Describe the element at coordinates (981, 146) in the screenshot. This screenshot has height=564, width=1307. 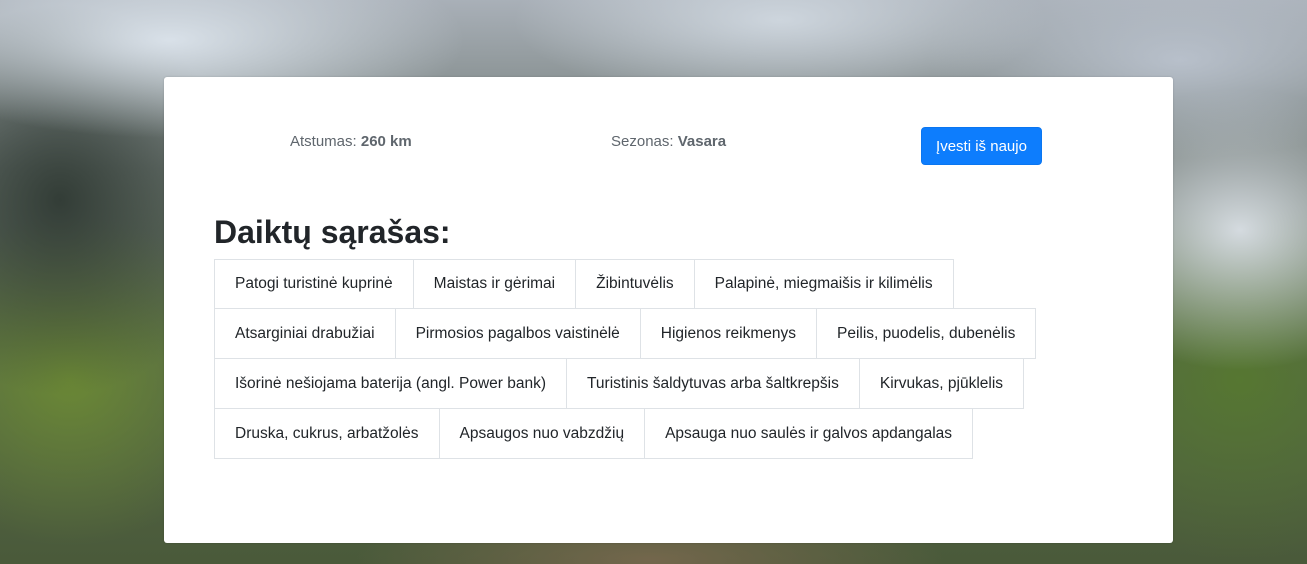
I see `reset-button: Įvesti iš naujo` at that location.